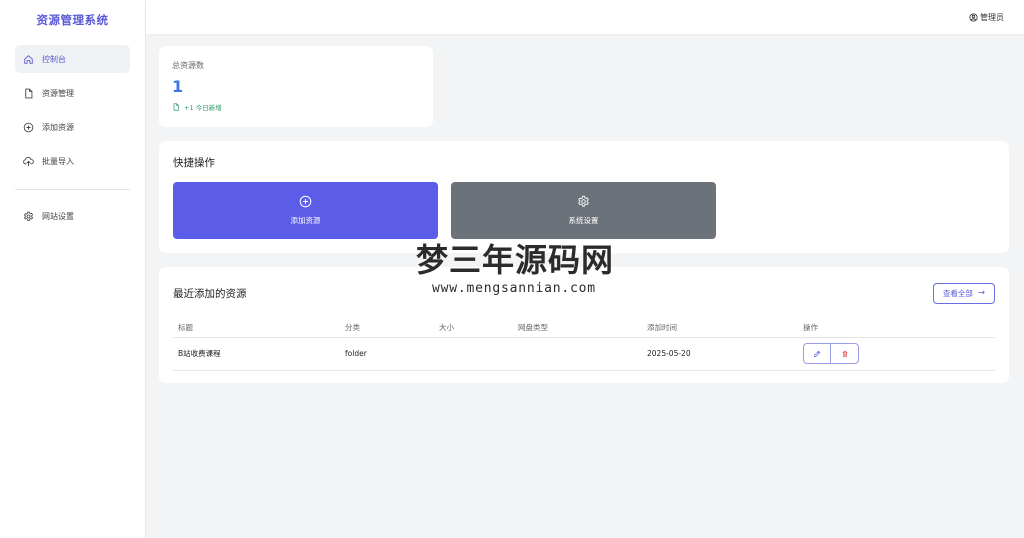  Describe the element at coordinates (973, 17) in the screenshot. I see `user-circle-icon` at that location.